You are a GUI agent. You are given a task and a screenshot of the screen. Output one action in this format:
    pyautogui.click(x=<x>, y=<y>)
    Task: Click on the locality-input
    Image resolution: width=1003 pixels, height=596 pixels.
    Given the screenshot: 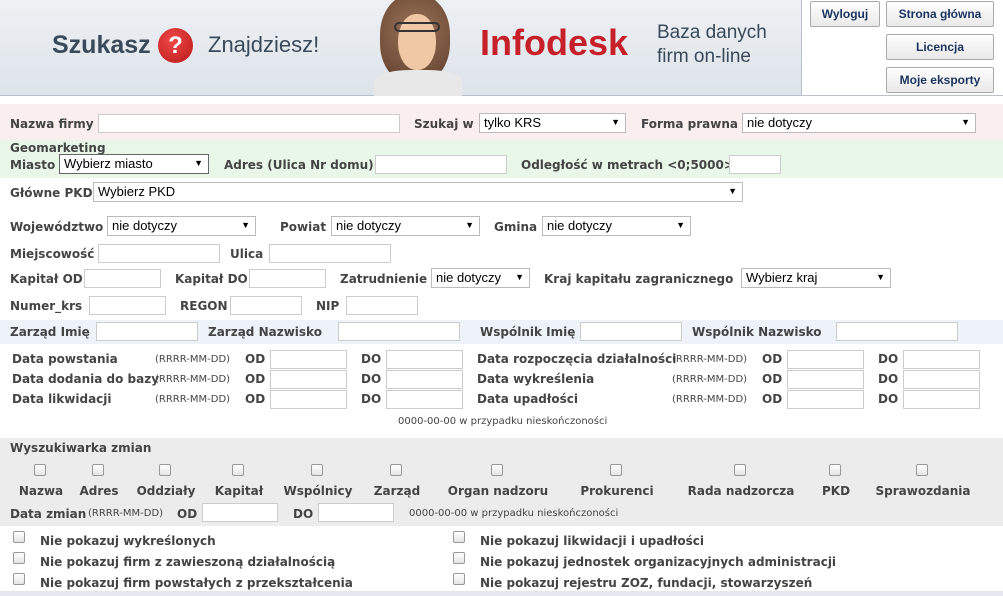 What is the action you would take?
    pyautogui.click(x=159, y=253)
    